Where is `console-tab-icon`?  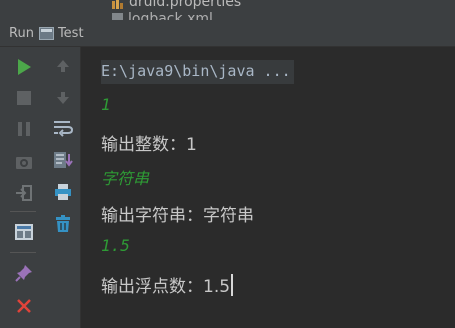 console-tab-icon is located at coordinates (46, 33).